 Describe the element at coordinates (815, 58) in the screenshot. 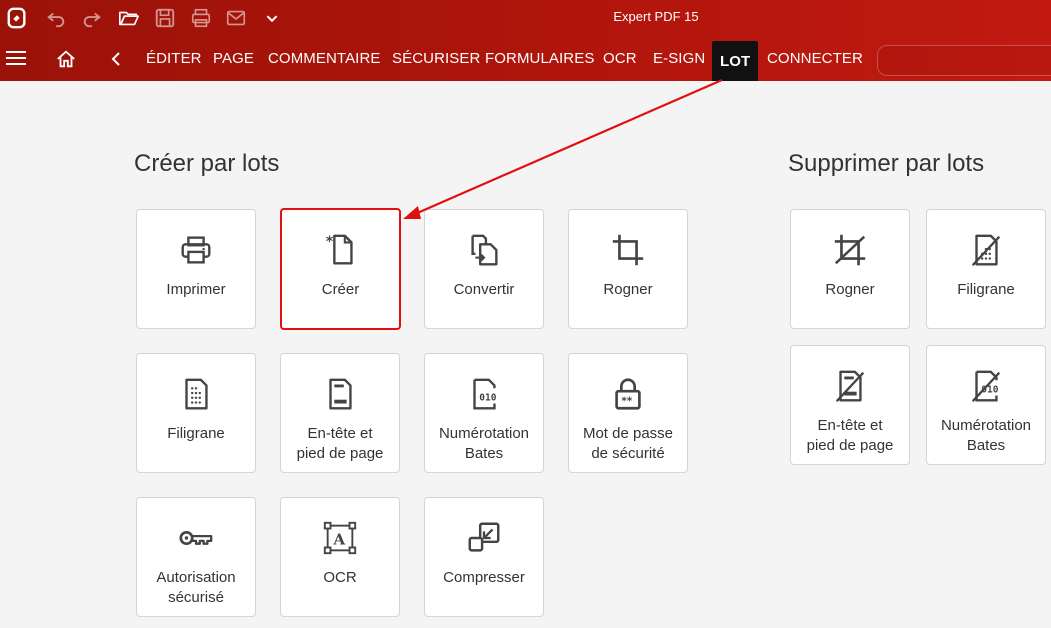

I see `tab-connecter: CONNECTER` at that location.